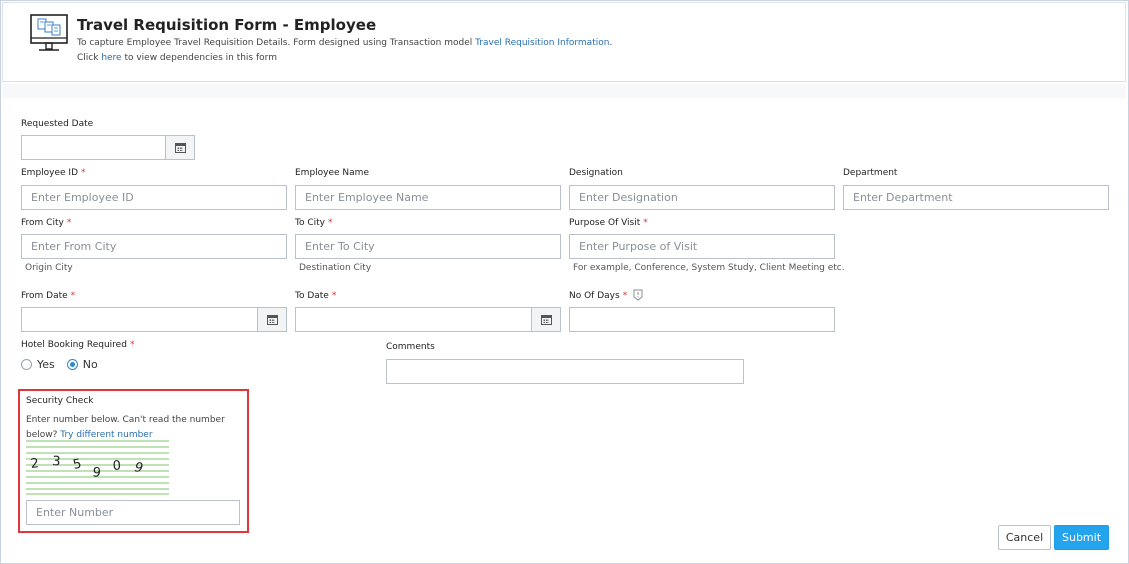  I want to click on from-date-calendar-button, so click(272, 319).